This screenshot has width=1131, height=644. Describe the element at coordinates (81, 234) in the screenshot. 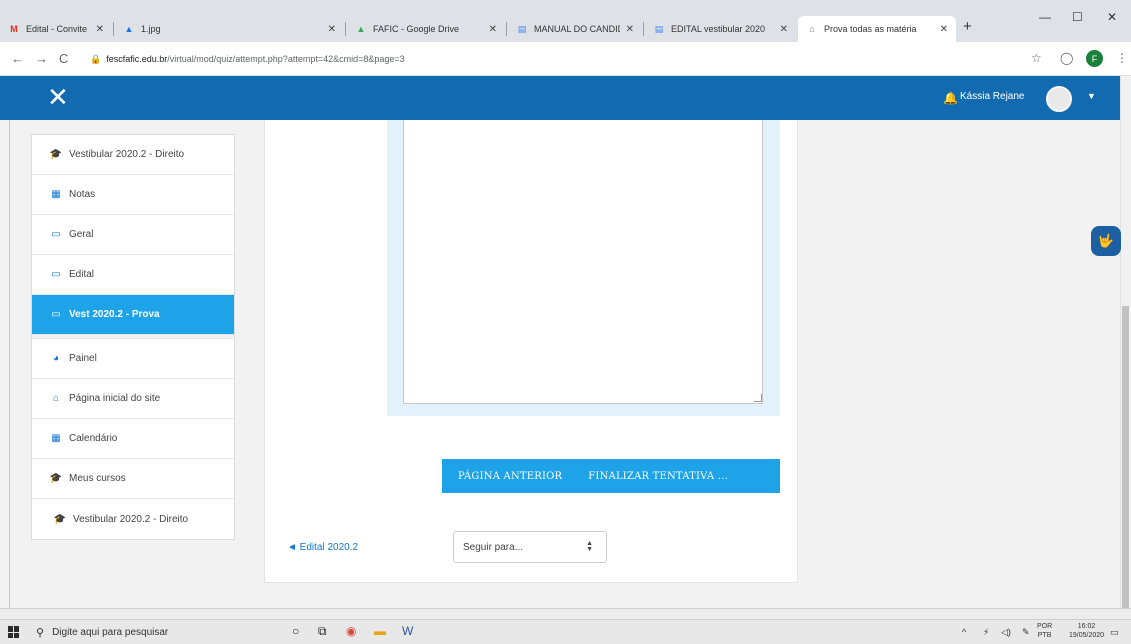

I see `sidebar-item-label: Geral` at that location.